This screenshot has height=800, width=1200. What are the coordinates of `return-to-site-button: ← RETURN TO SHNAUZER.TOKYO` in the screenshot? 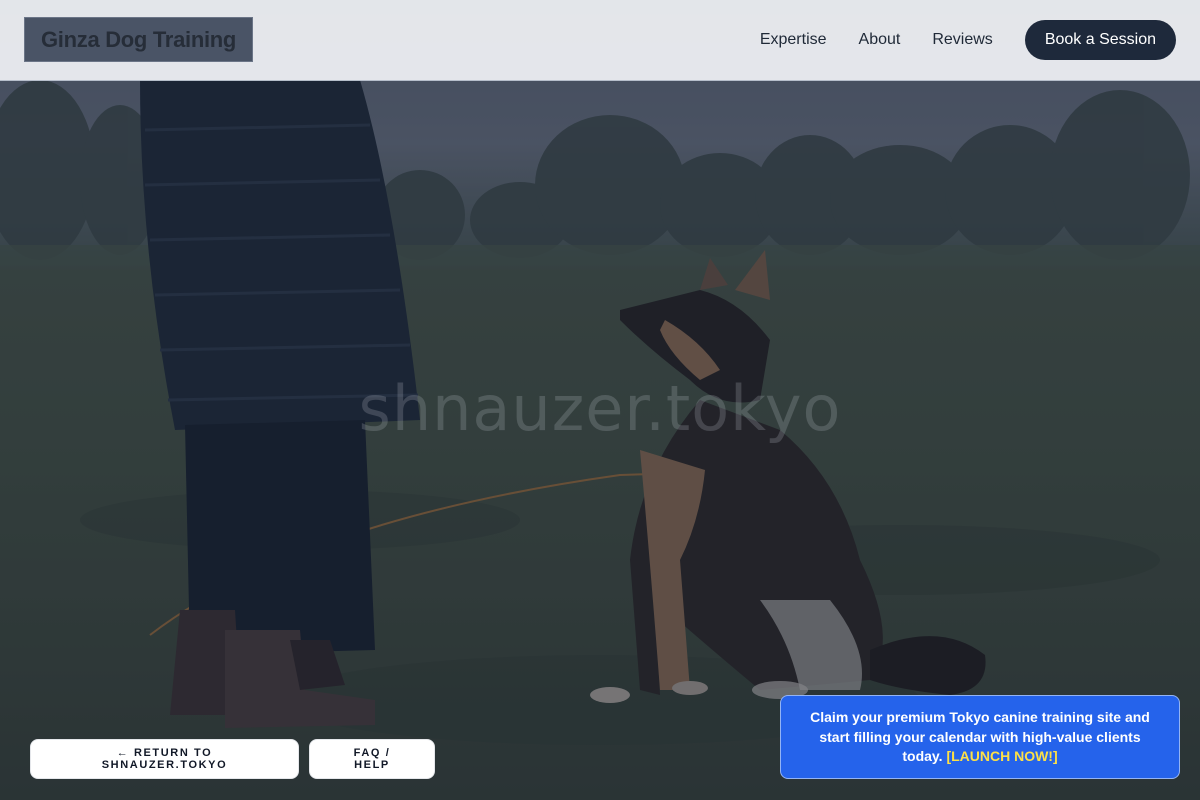 It's located at (164, 759).